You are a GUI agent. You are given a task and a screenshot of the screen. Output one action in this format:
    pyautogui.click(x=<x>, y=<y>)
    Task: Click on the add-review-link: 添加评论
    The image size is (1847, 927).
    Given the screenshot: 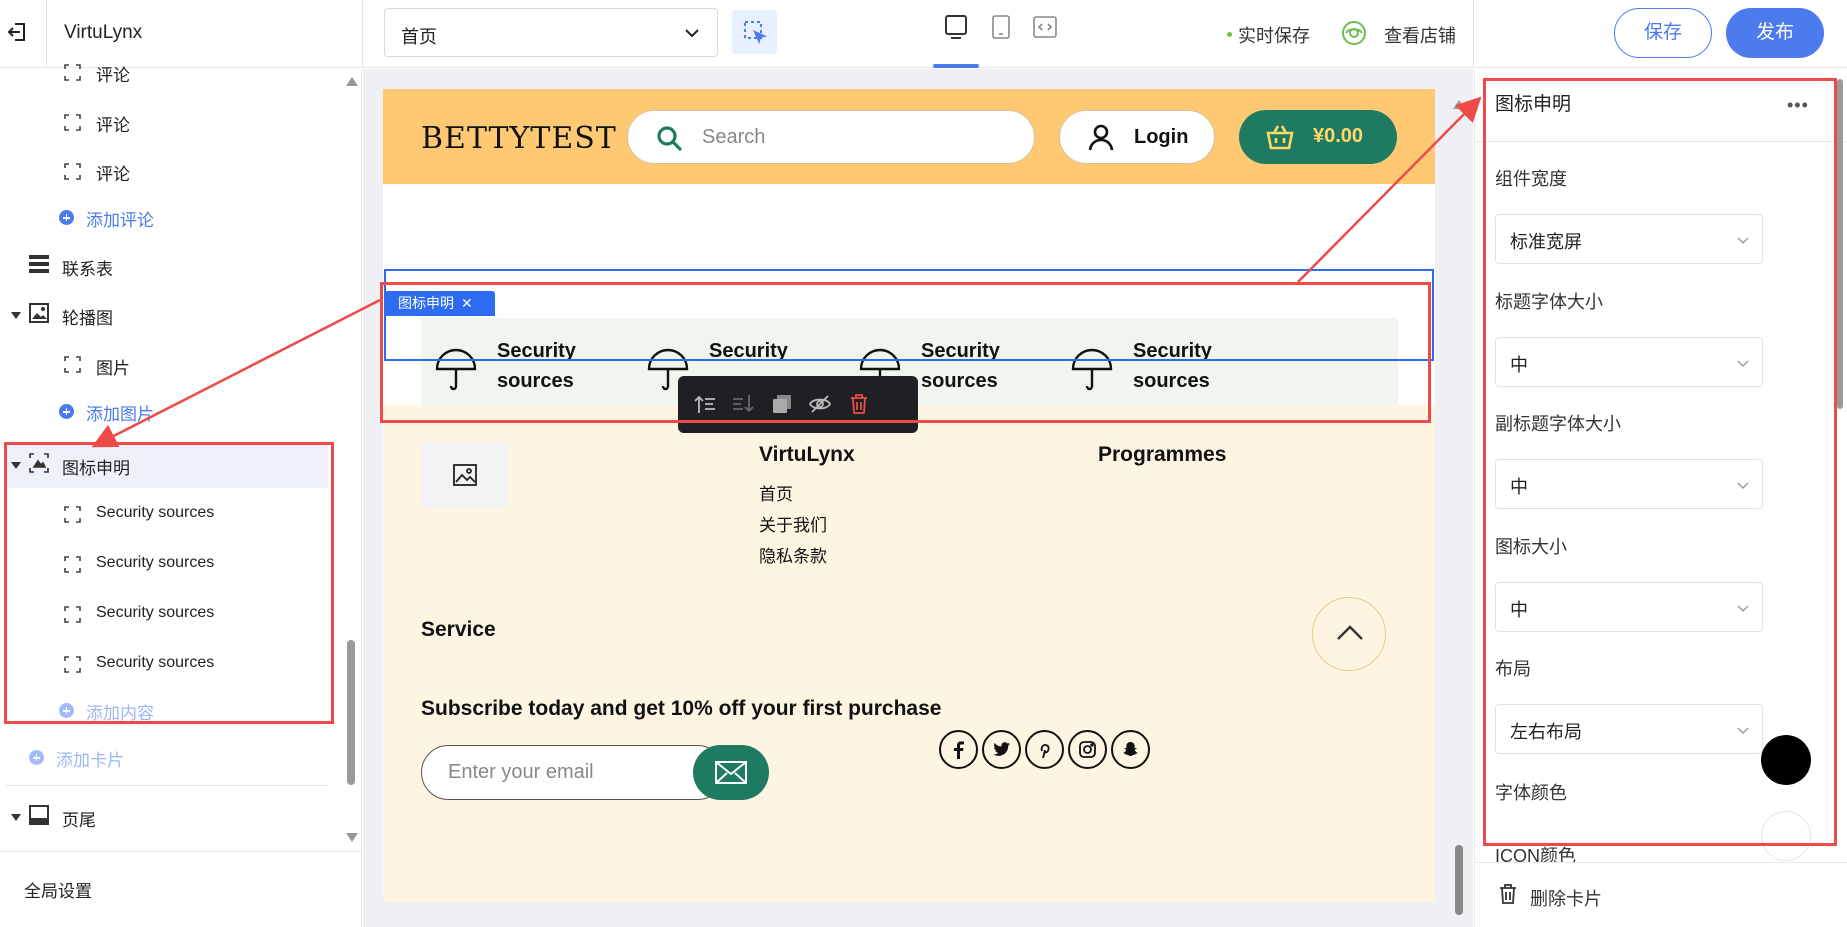 What is the action you would take?
    pyautogui.click(x=120, y=218)
    